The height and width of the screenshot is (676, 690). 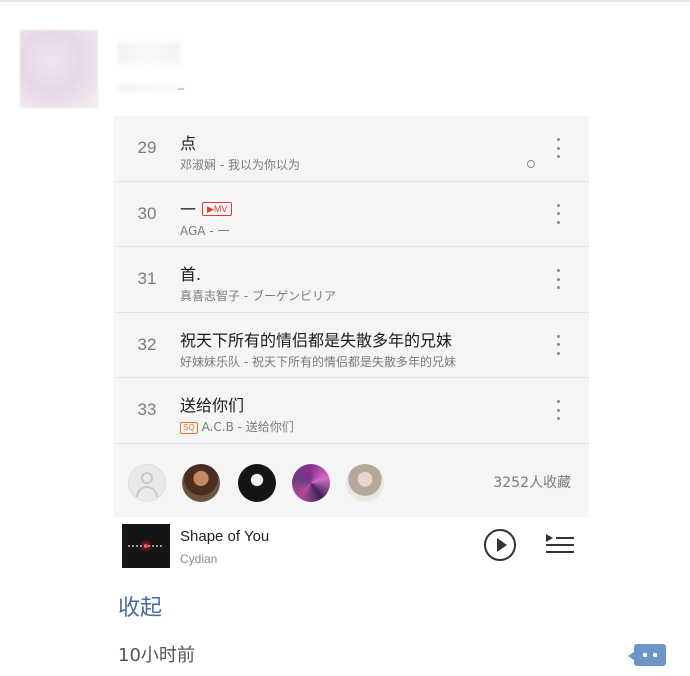 What do you see at coordinates (191, 275) in the screenshot?
I see `song-title: 首.` at bounding box center [191, 275].